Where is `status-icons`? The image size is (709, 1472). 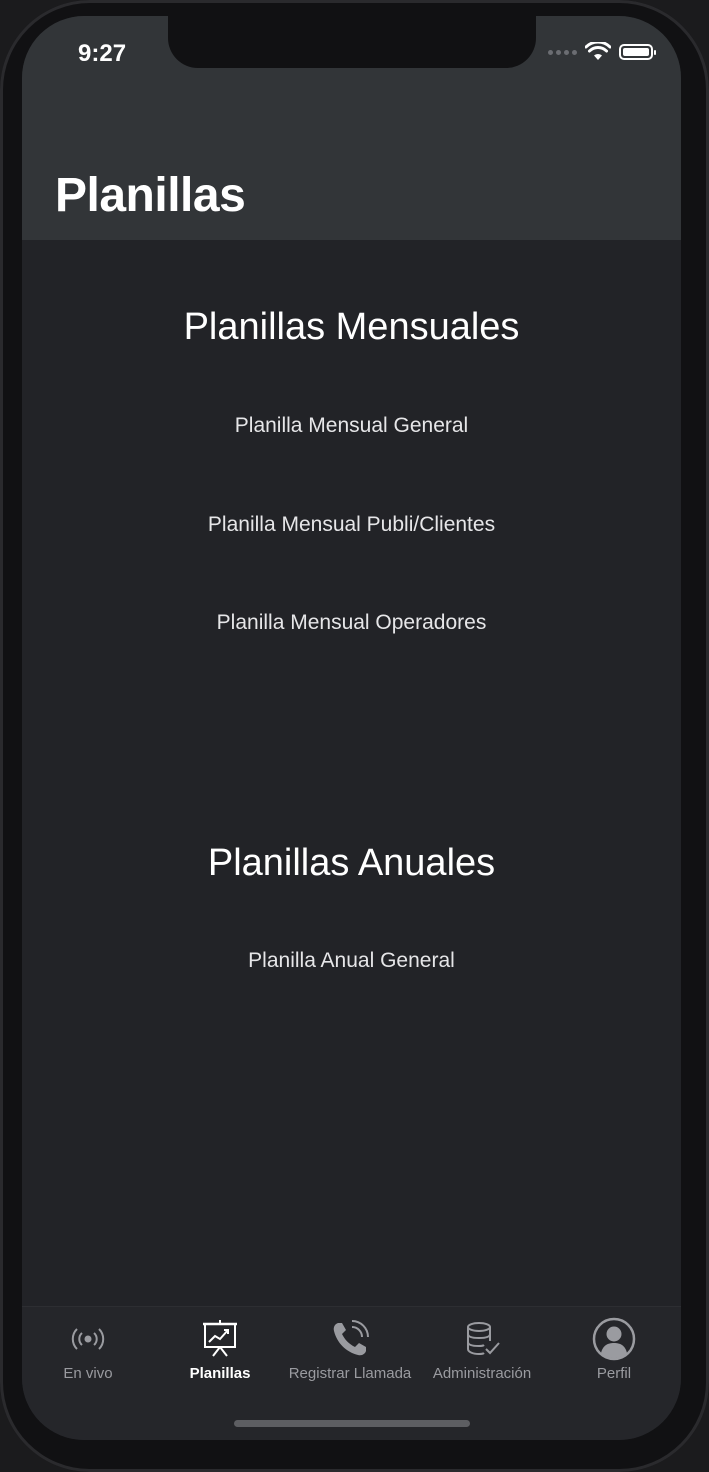
status-icons is located at coordinates (602, 52).